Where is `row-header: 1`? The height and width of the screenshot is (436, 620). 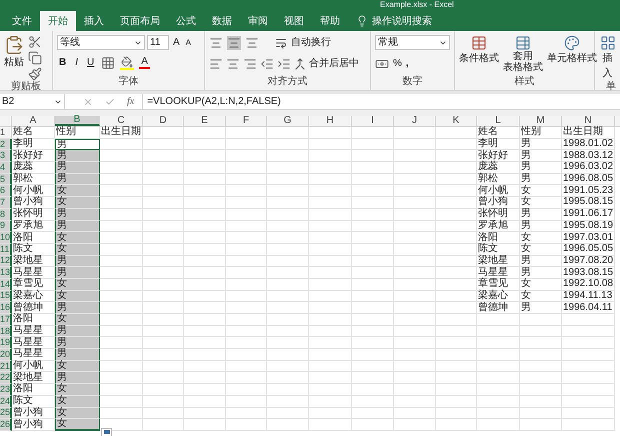 row-header: 1 is located at coordinates (6, 133).